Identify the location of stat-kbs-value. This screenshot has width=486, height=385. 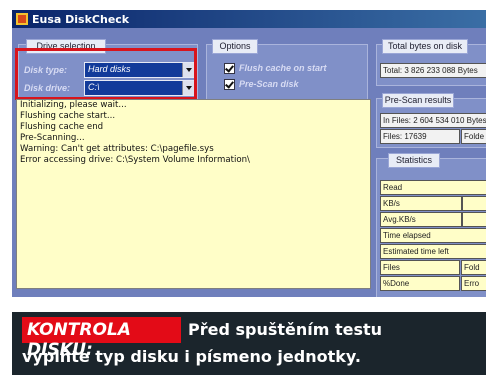
(474, 203).